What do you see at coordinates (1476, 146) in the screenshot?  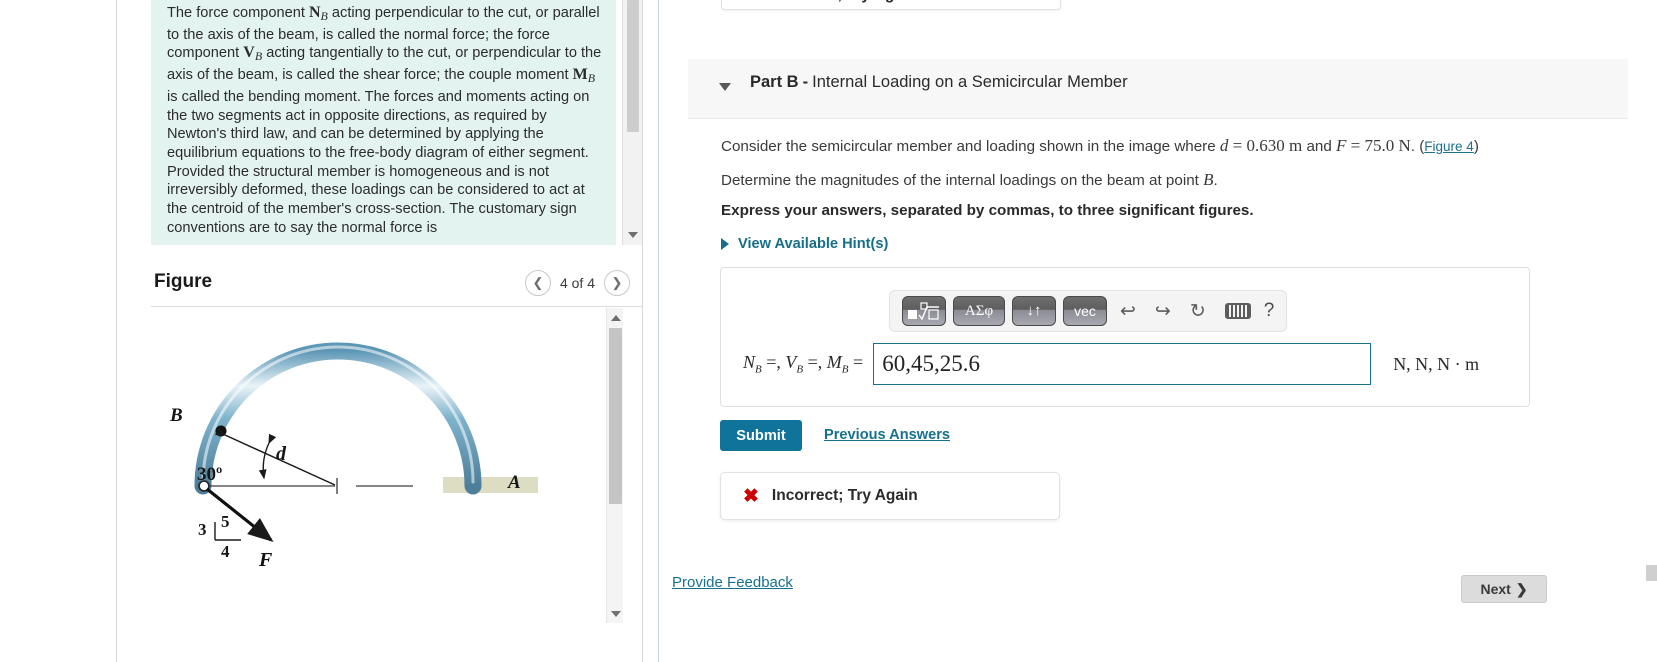 I see `statement-text-d: )` at bounding box center [1476, 146].